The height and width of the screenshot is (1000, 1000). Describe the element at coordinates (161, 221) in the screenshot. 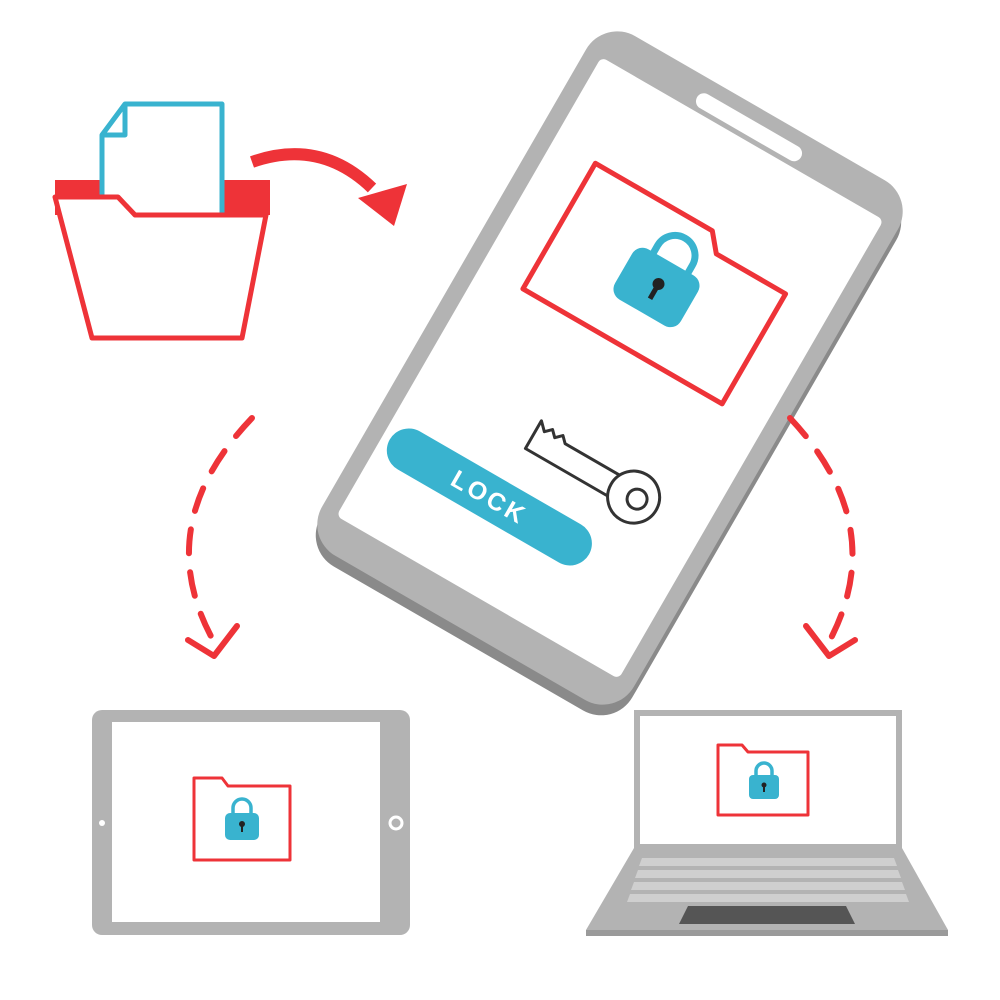

I see `folder-with-document-icon` at that location.